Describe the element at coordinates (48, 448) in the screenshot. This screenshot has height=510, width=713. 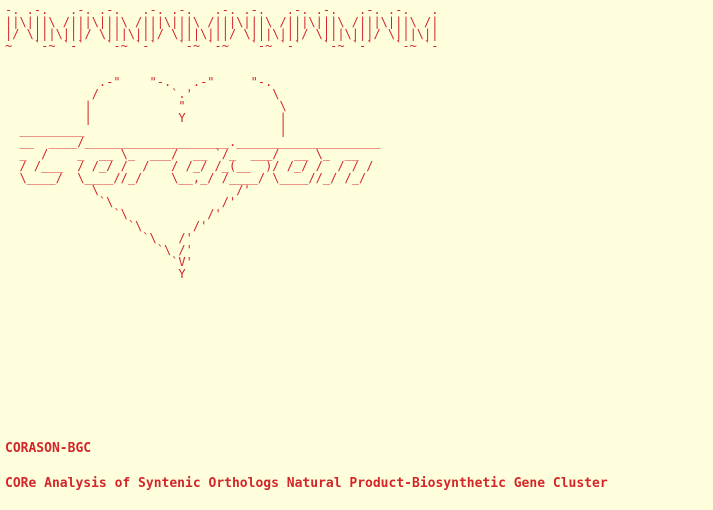
I see `program-title: CORASON-BGC` at that location.